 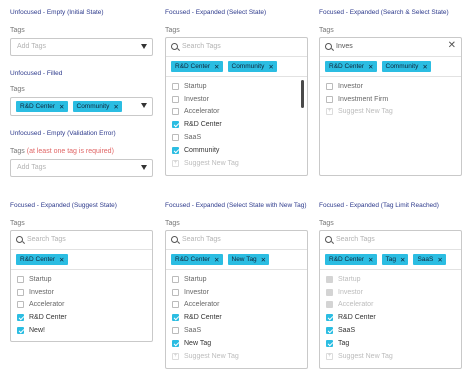 I want to click on option-tag: Tag, so click(x=359, y=343).